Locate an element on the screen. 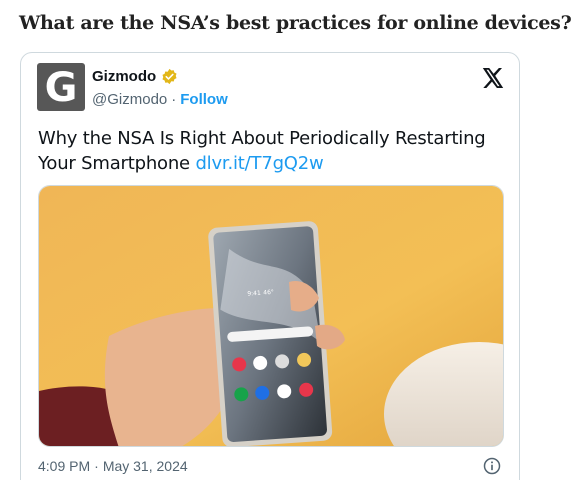 Image resolution: width=576 pixels, height=480 pixels. info-icon is located at coordinates (492, 466).